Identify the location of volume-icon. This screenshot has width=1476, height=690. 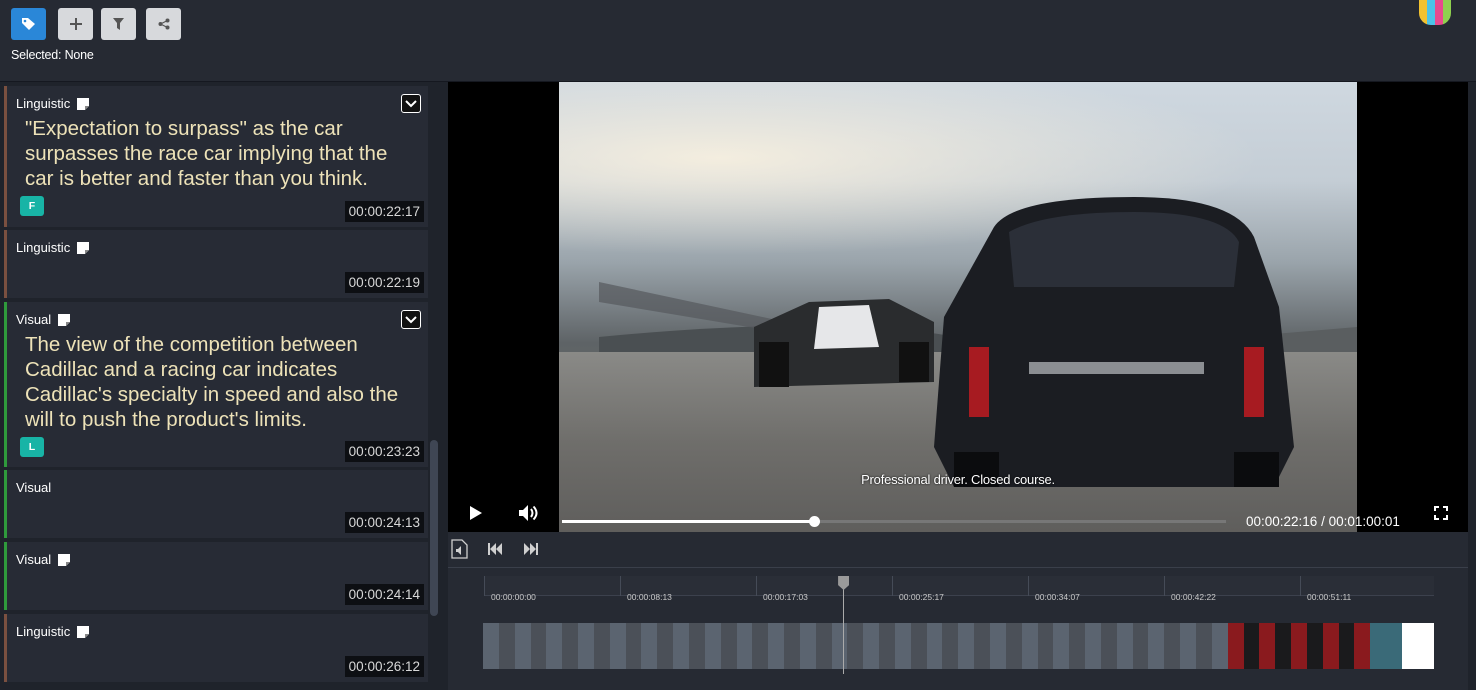
(528, 513).